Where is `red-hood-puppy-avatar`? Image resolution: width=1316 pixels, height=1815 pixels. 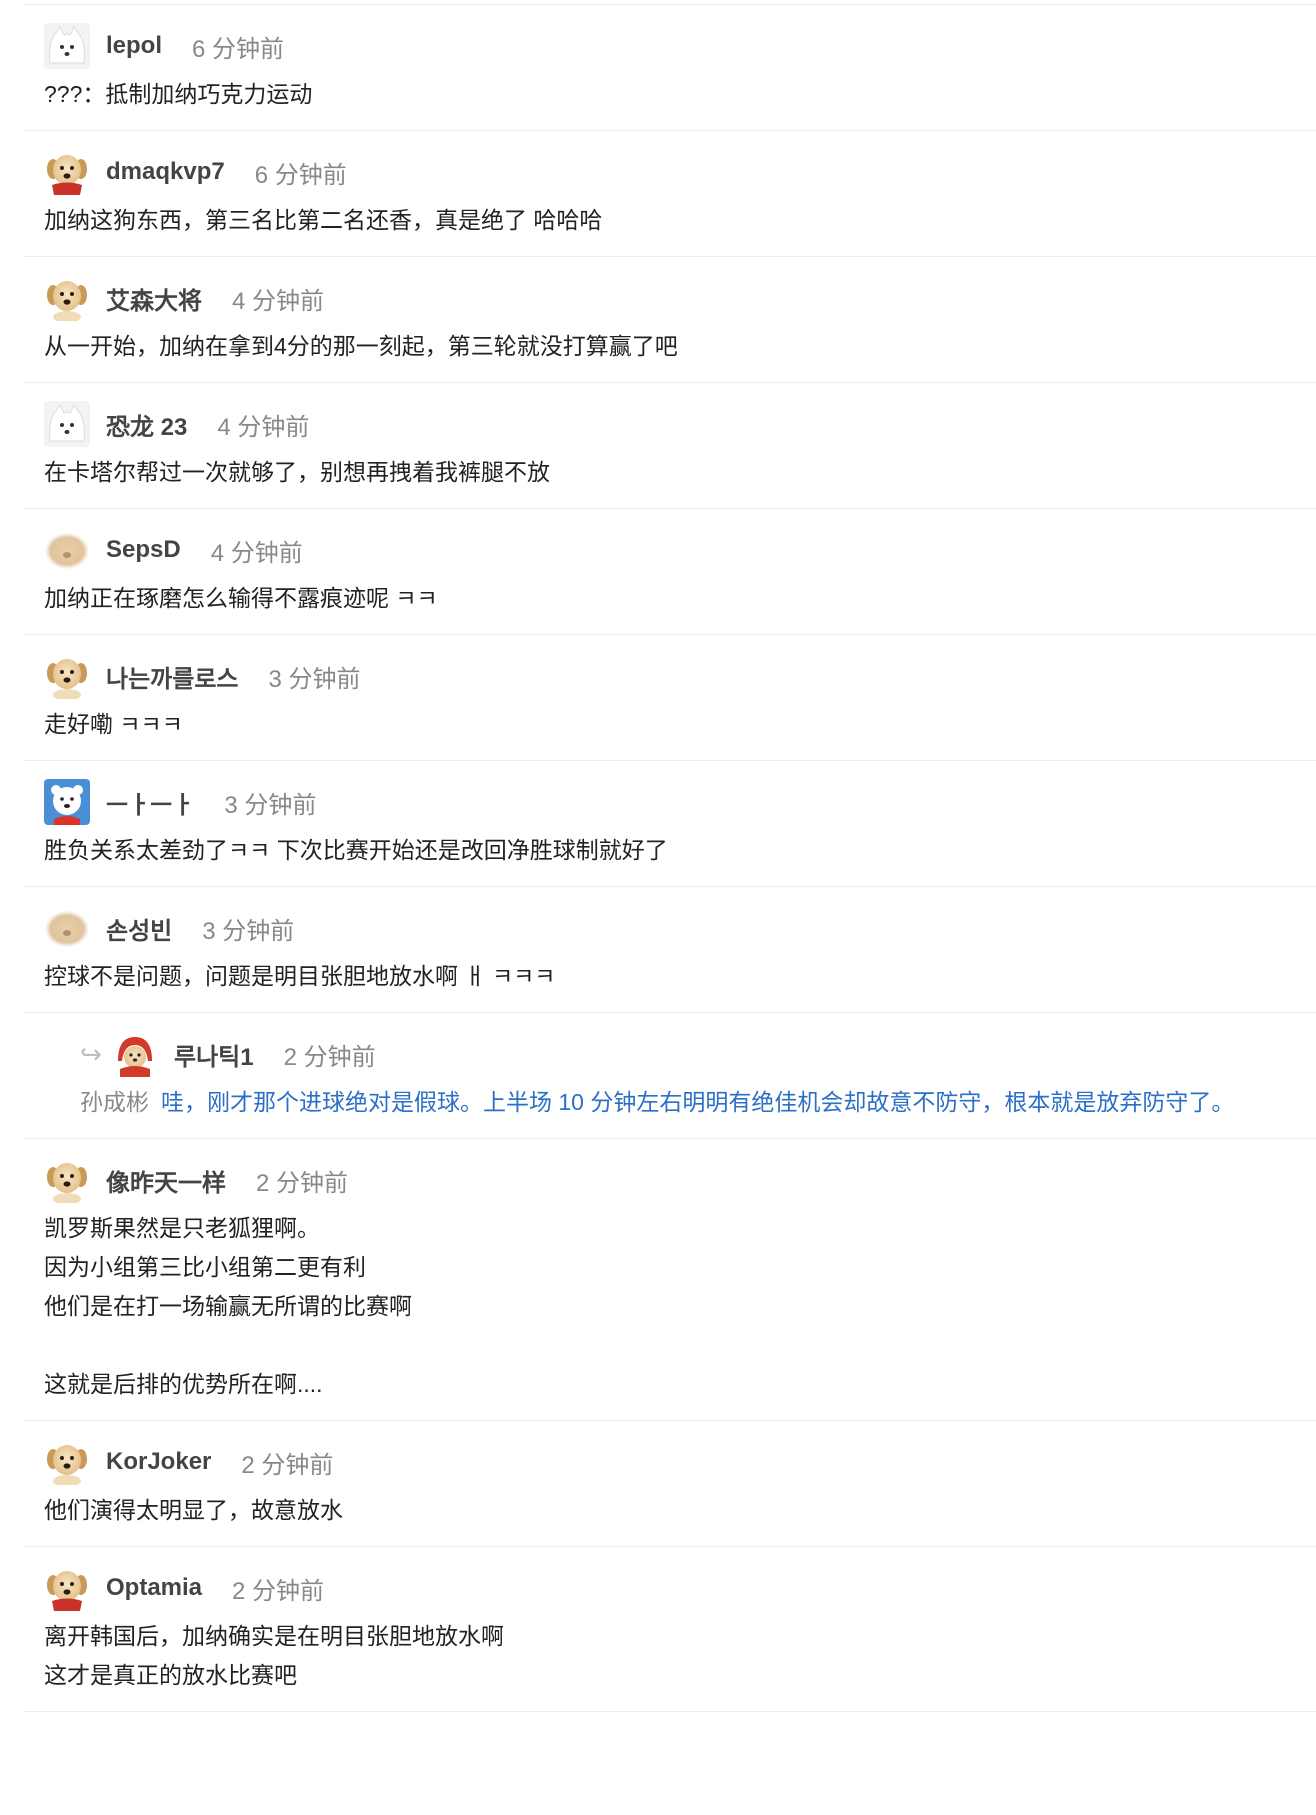
red-hood-puppy-avatar is located at coordinates (135, 1054).